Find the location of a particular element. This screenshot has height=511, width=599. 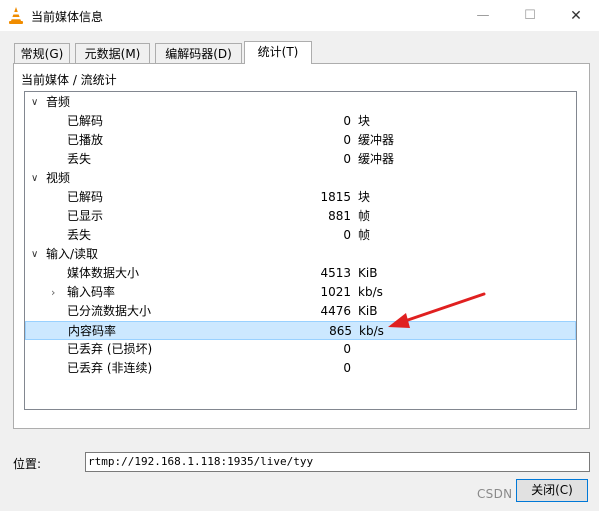

stat-value: 1815 is located at coordinates (335, 197).